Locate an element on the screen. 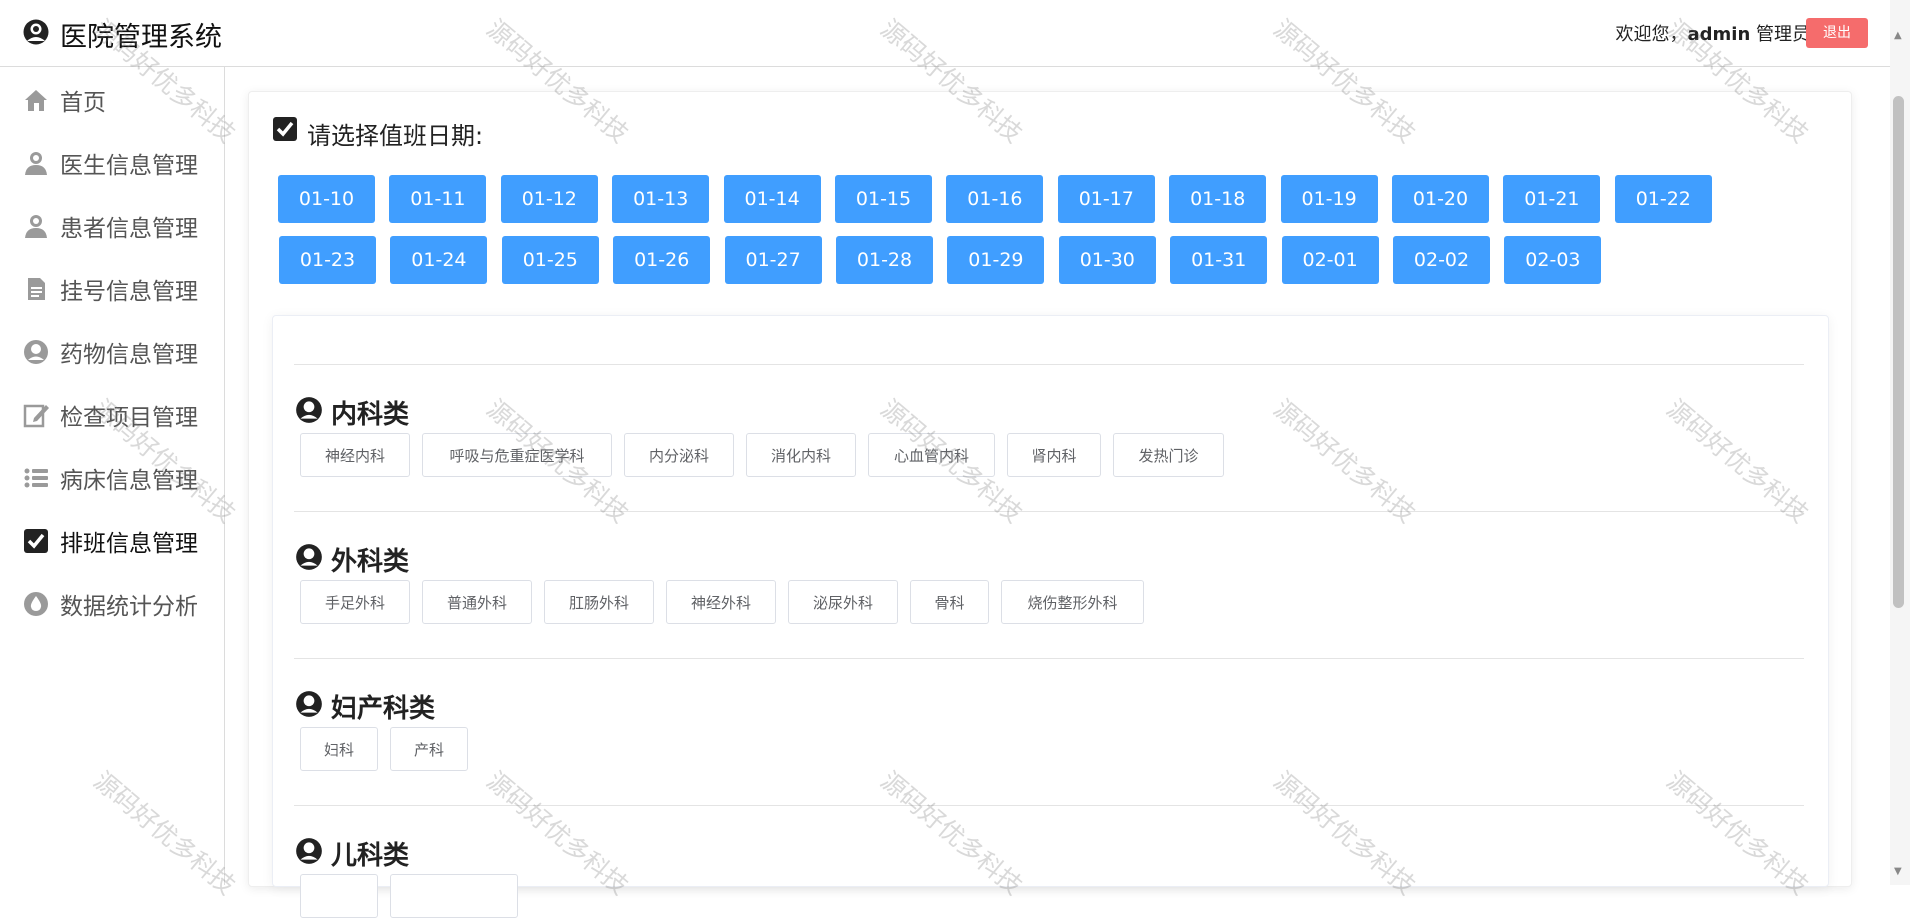 The image size is (1910, 918). date-button: 01-20 is located at coordinates (1440, 199).